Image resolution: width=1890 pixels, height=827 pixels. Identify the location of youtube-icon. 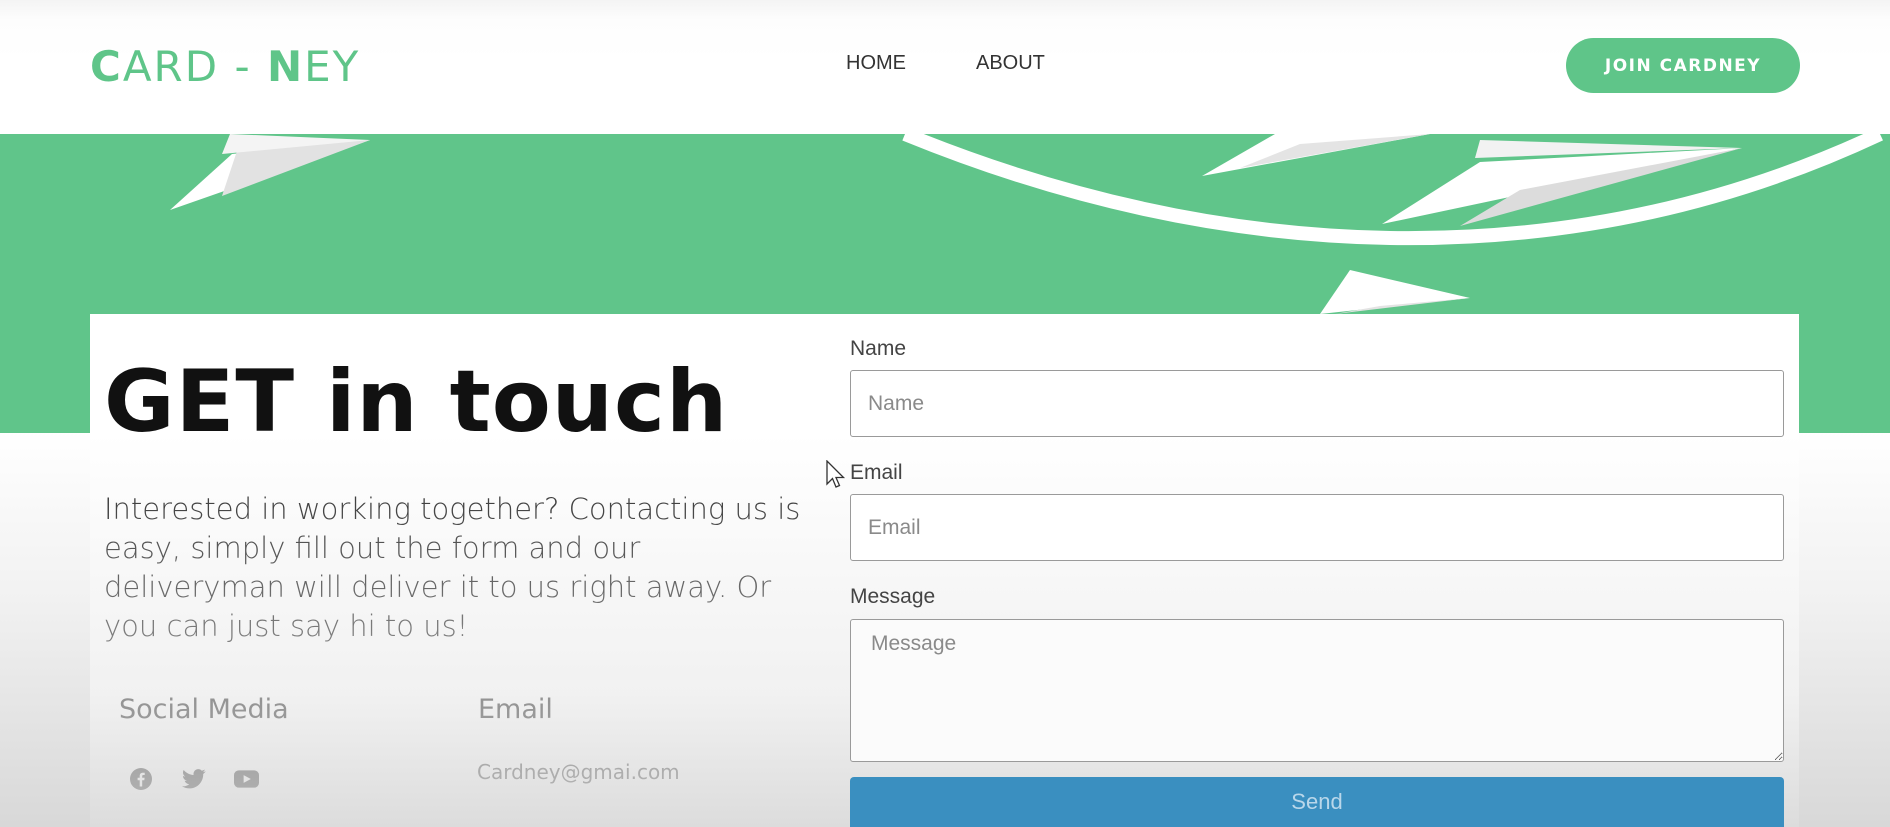
(246, 778).